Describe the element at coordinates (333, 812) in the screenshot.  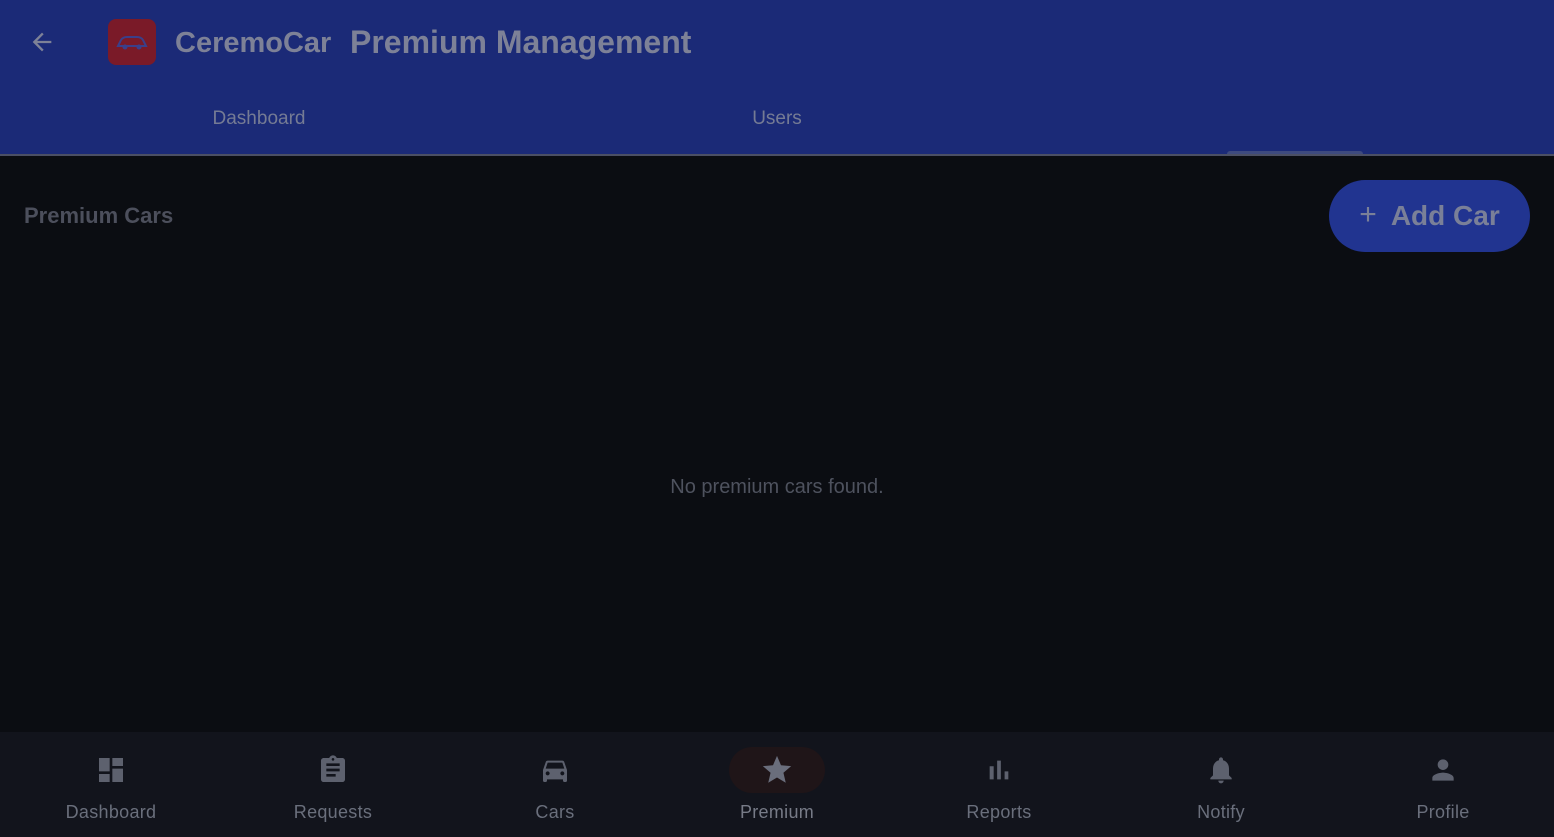
I see `nav-label: Requests` at that location.